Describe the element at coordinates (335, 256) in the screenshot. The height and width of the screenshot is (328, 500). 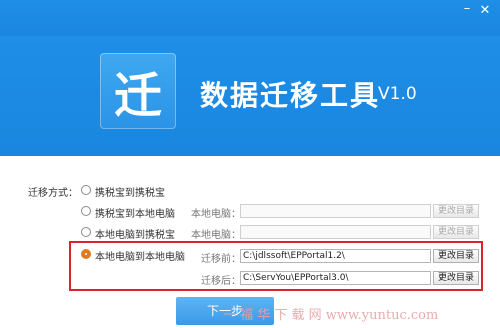
I see `before-path-input: C:\jdlssoft\EPPortal1.2\` at that location.